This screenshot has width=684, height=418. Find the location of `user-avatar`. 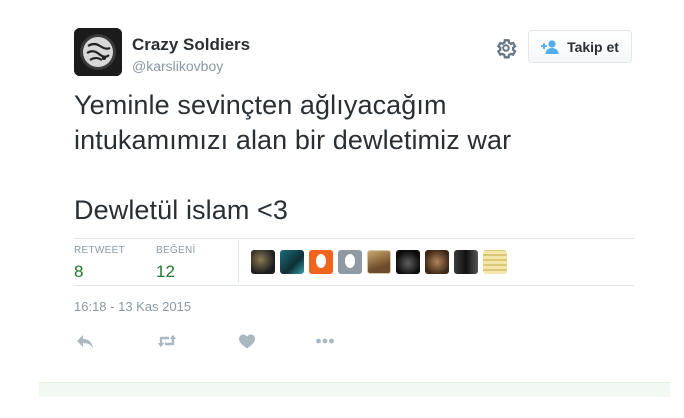

user-avatar is located at coordinates (98, 52).